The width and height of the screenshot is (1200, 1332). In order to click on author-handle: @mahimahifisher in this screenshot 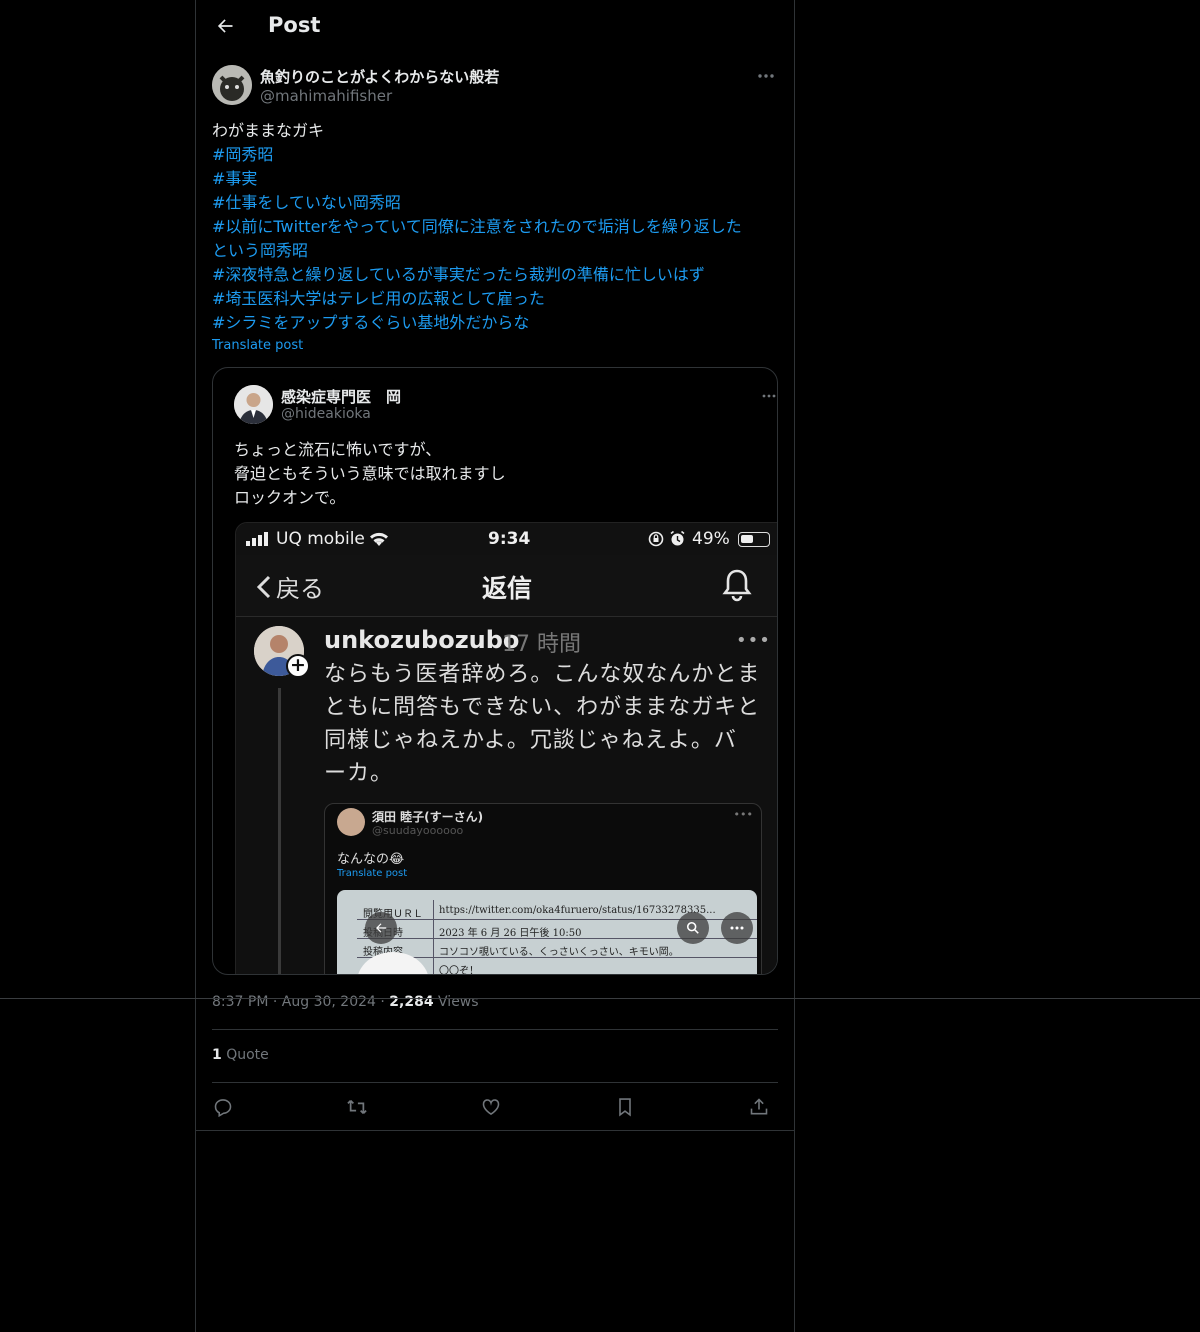, I will do `click(326, 96)`.